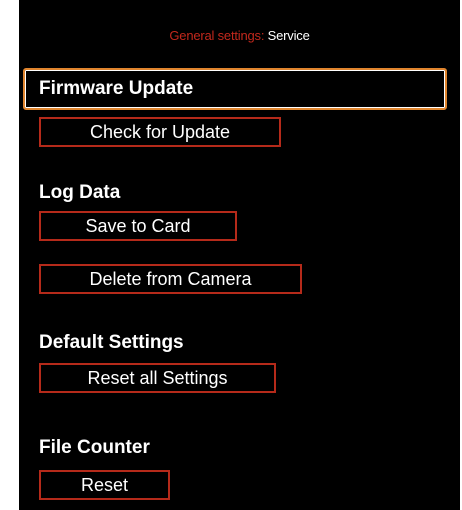  What do you see at coordinates (80, 192) in the screenshot?
I see `section-title-log-data: Log Data` at bounding box center [80, 192].